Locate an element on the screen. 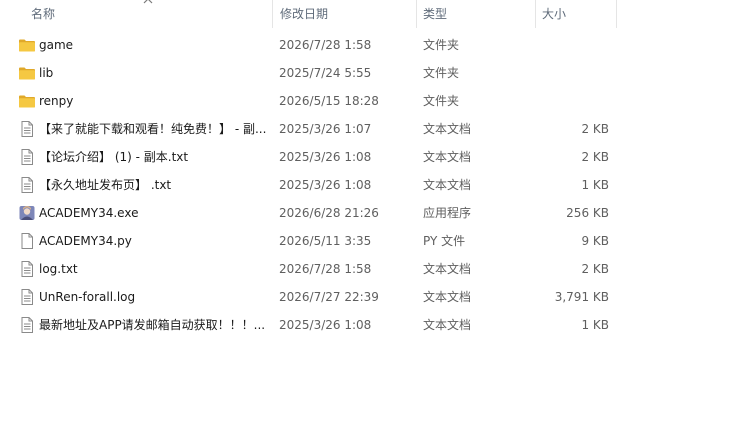 The image size is (755, 446). file-type: PY 文件 is located at coordinates (444, 241).